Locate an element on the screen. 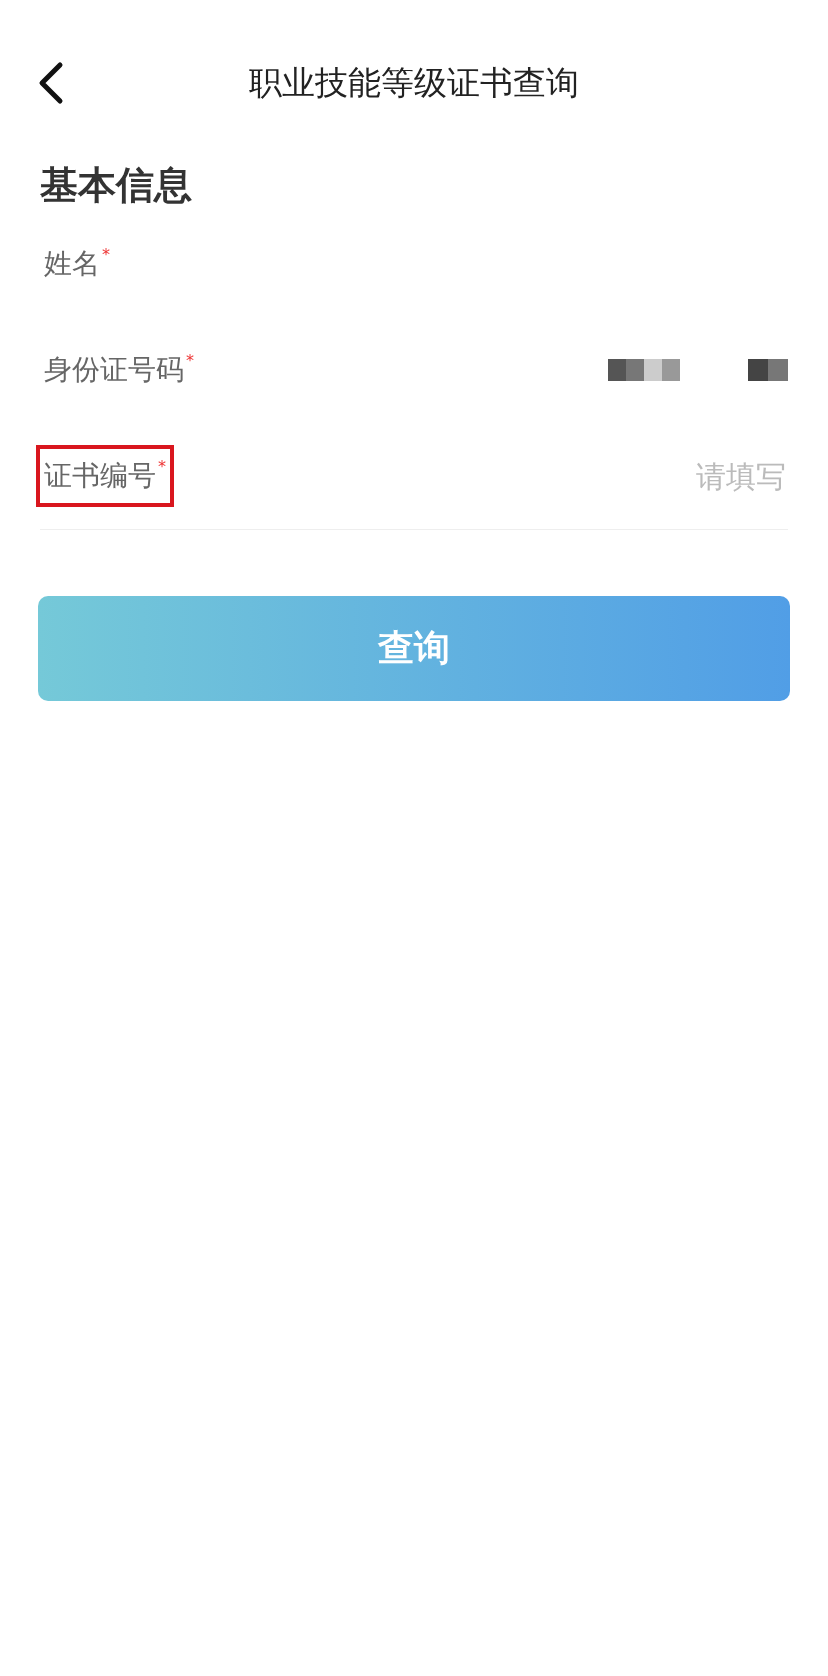 The image size is (828, 1676). query-button: 查询 is located at coordinates (414, 648).